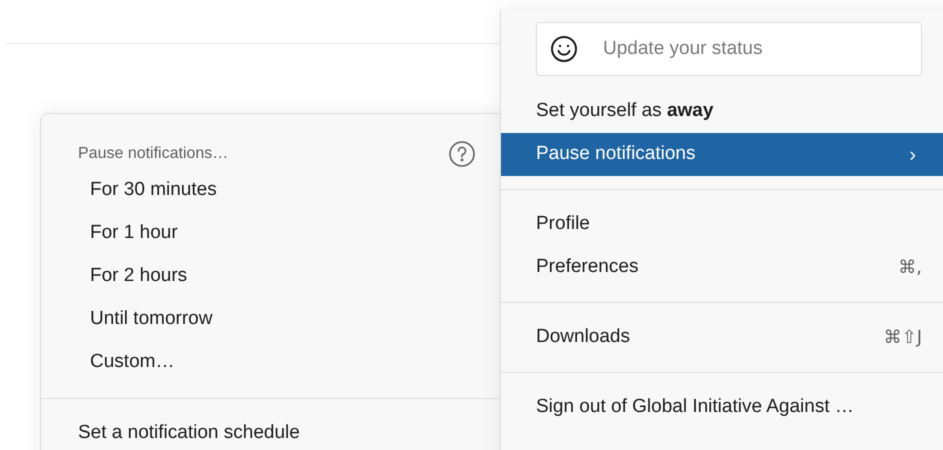 Image resolution: width=943 pixels, height=450 pixels. Describe the element at coordinates (722, 111) in the screenshot. I see `menu-item: Set yourself as away` at that location.